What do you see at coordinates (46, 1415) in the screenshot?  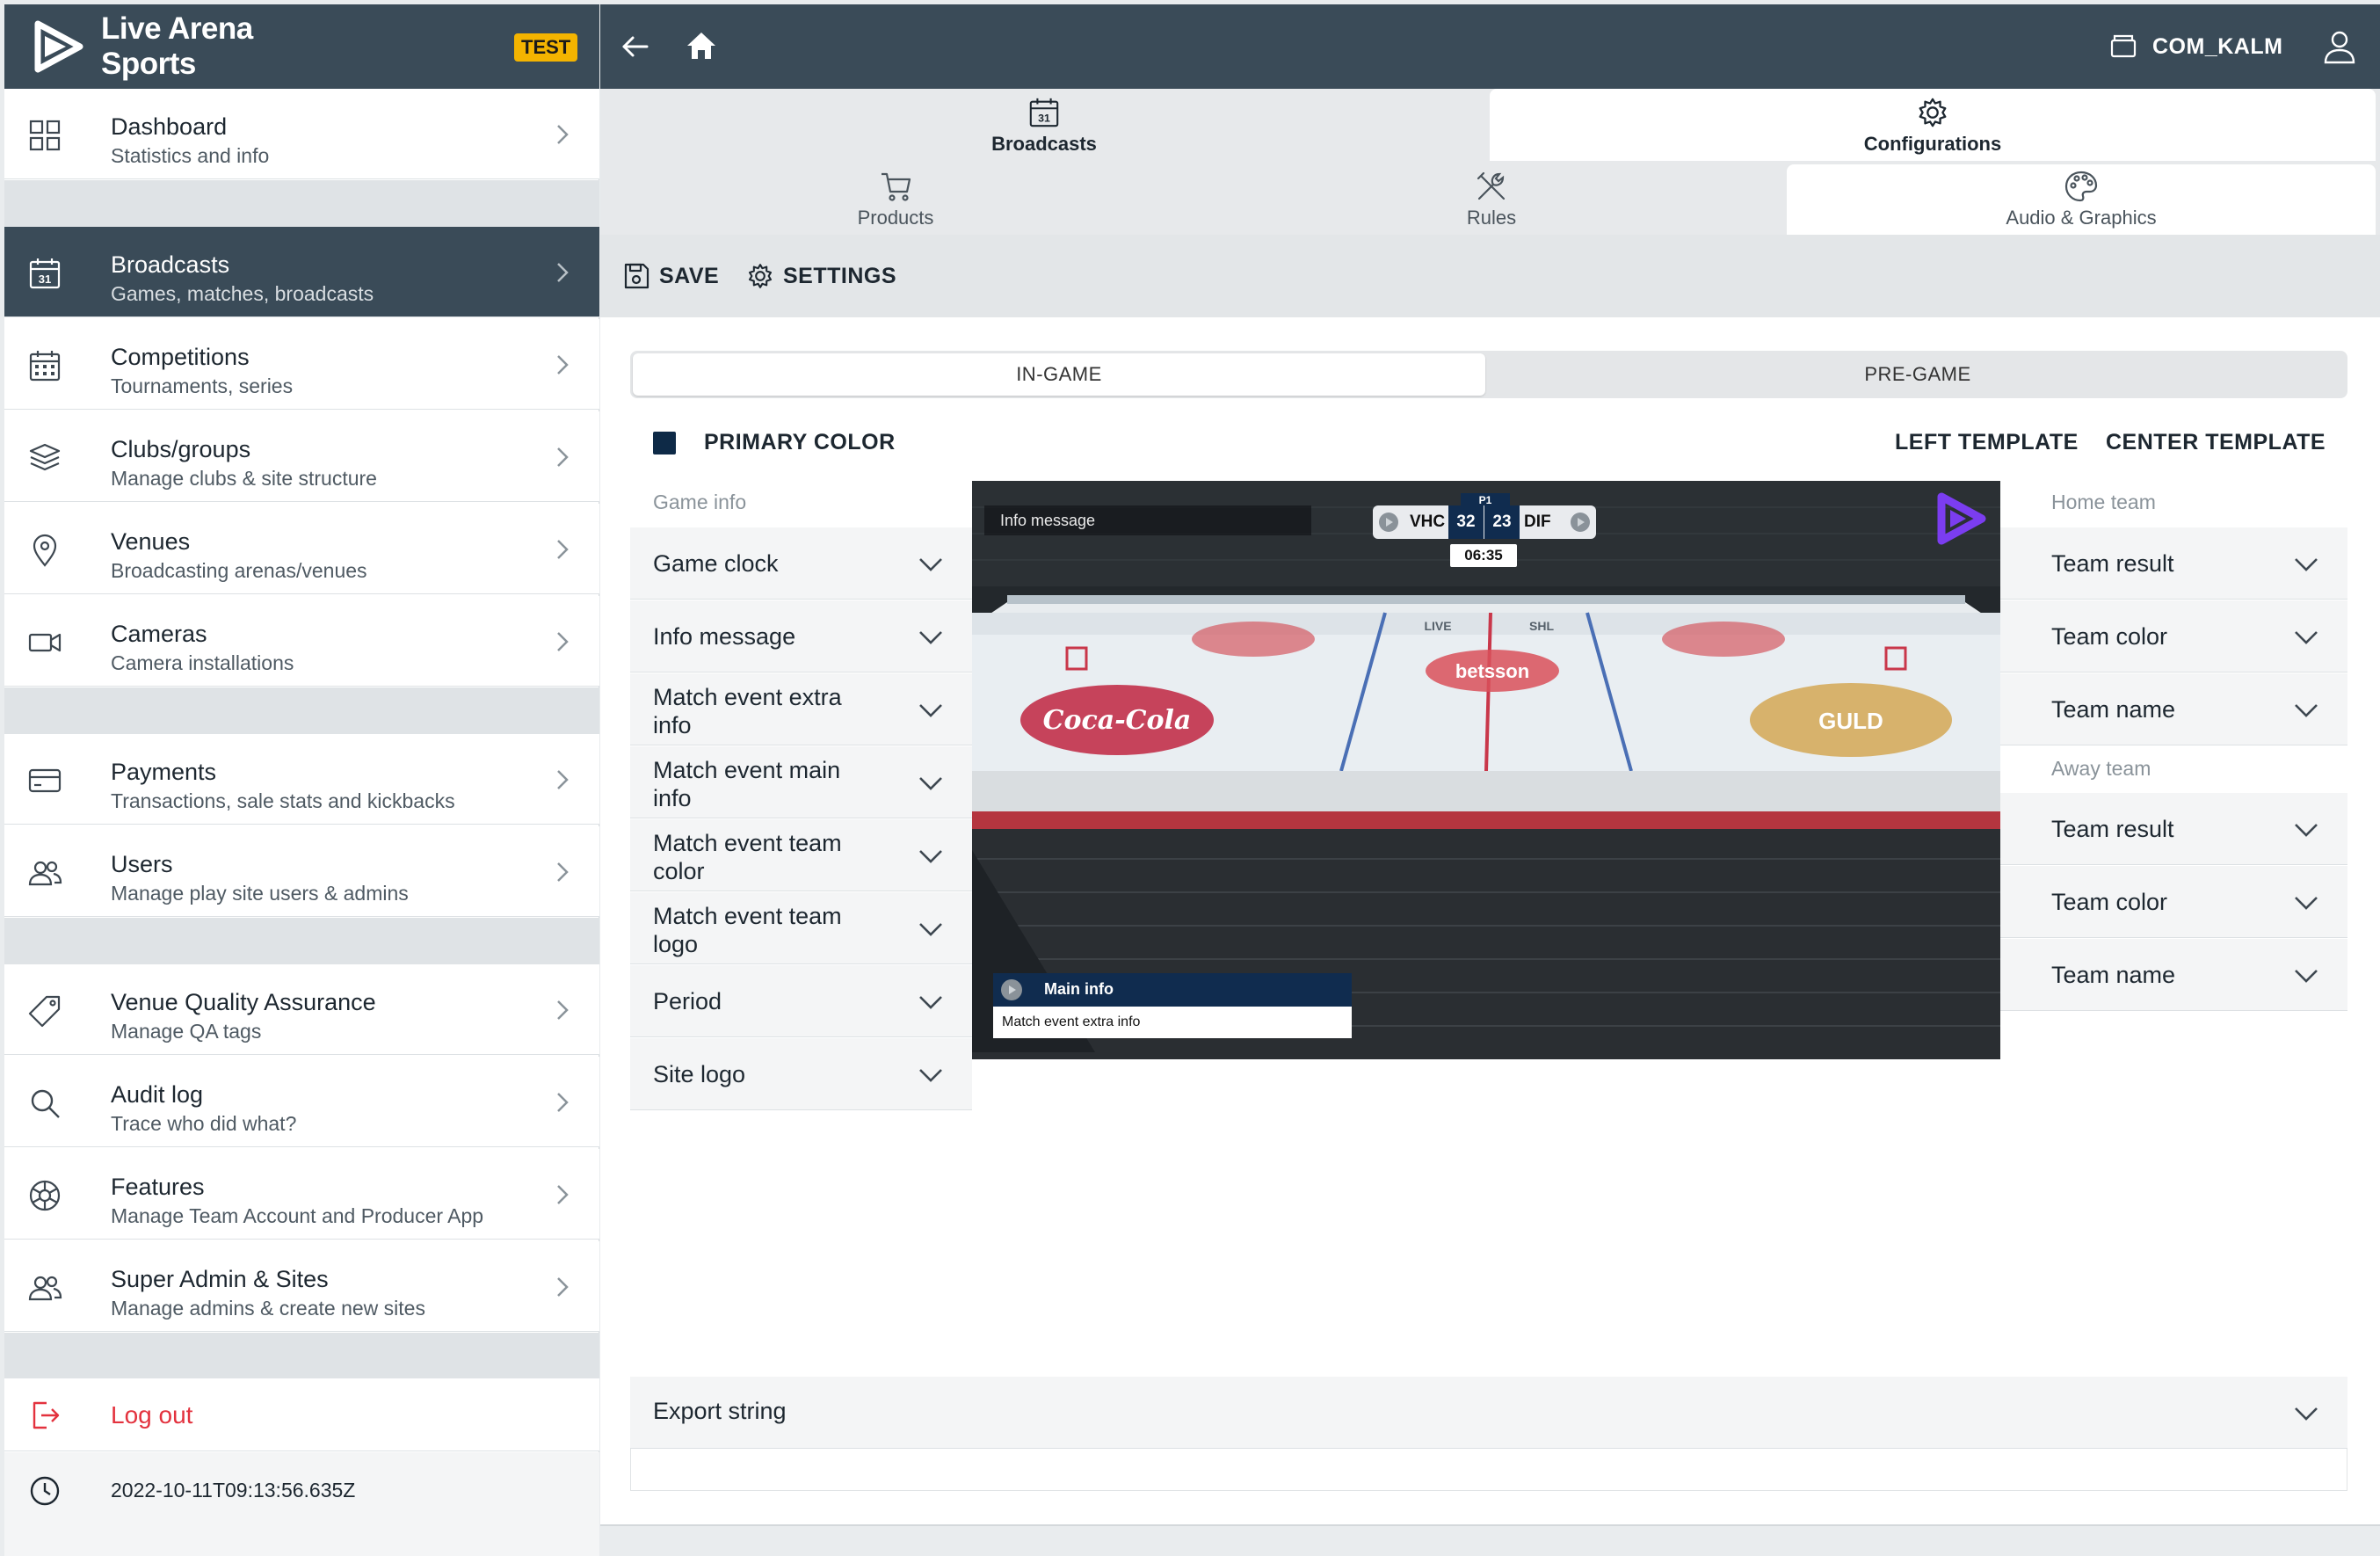 I see `logout-icon` at bounding box center [46, 1415].